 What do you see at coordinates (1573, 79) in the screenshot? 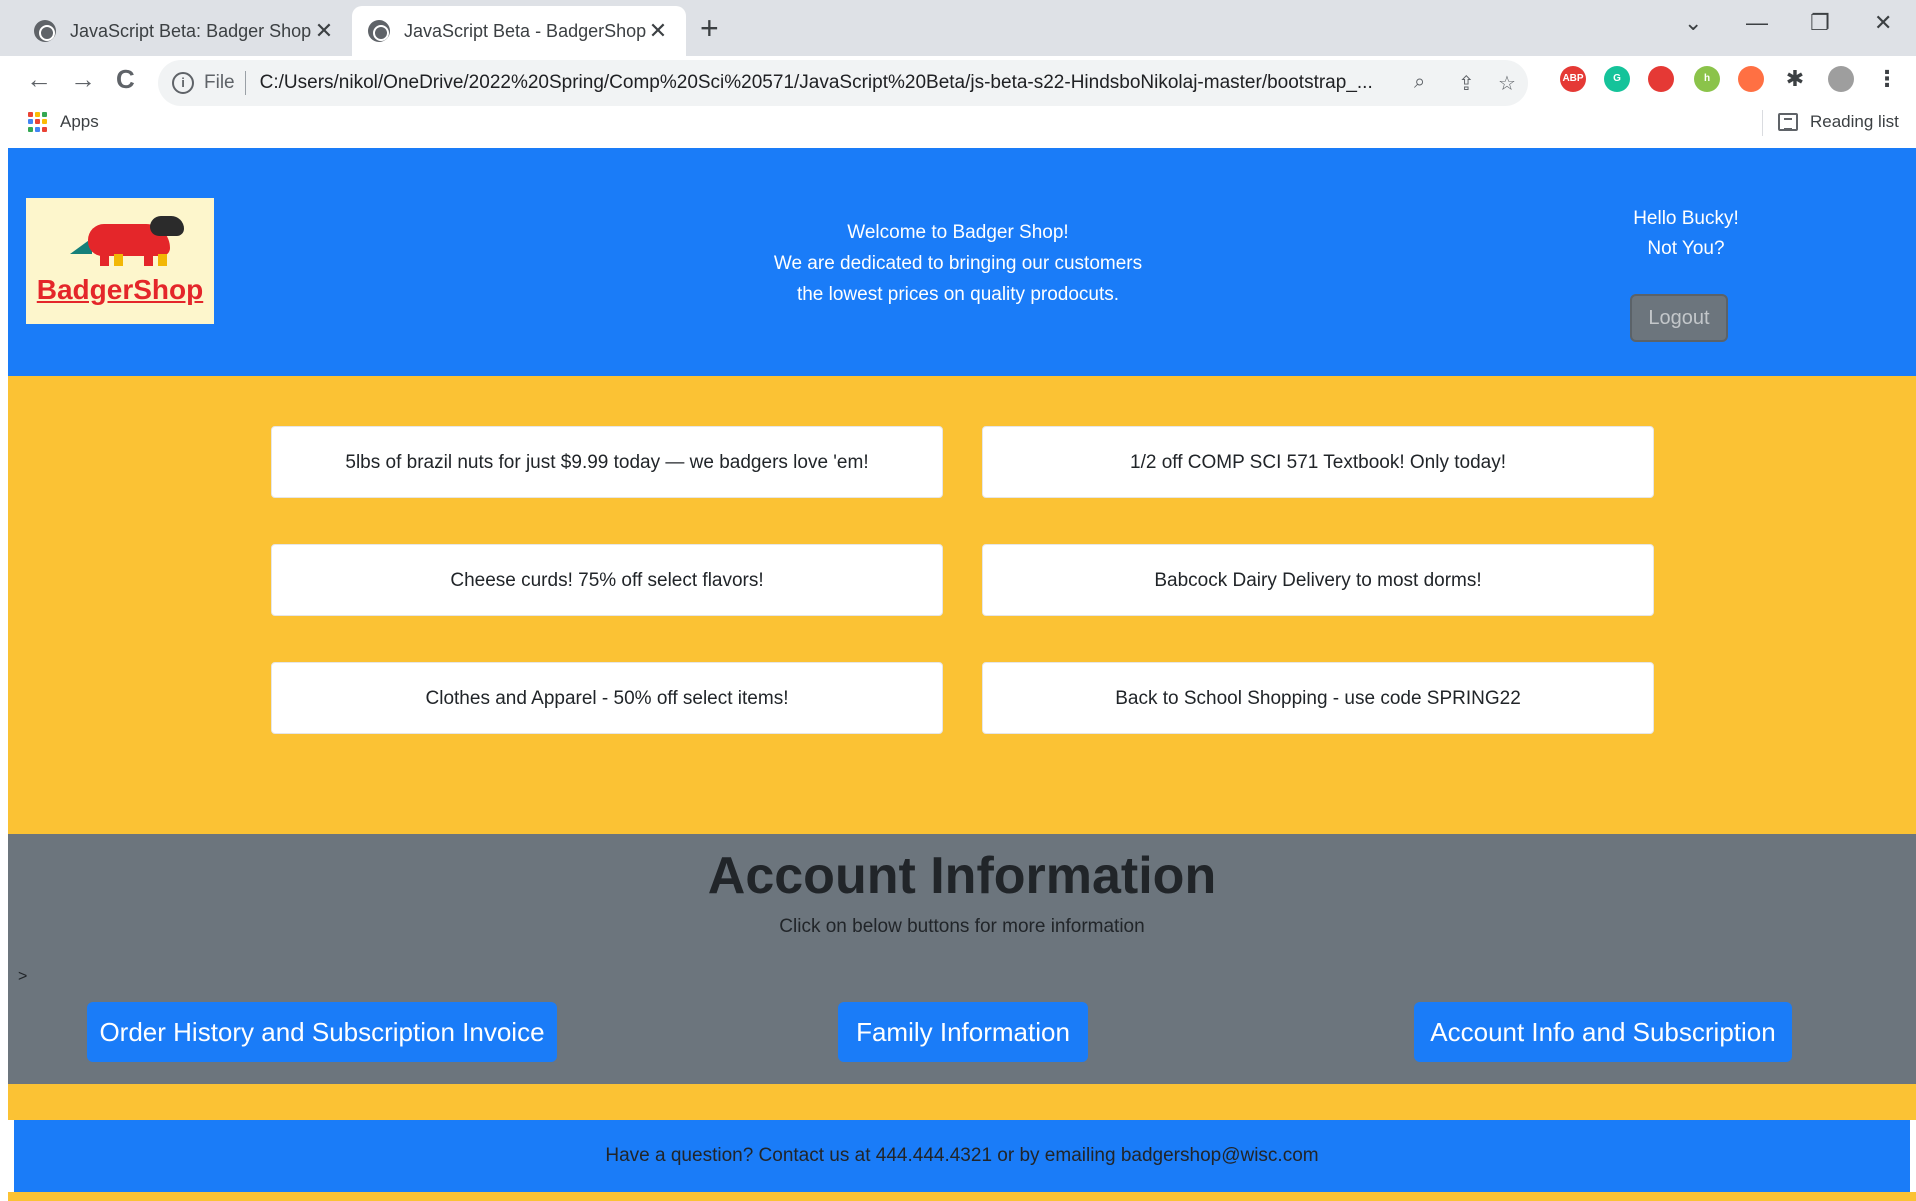
I see `adblock-icon: ABP` at bounding box center [1573, 79].